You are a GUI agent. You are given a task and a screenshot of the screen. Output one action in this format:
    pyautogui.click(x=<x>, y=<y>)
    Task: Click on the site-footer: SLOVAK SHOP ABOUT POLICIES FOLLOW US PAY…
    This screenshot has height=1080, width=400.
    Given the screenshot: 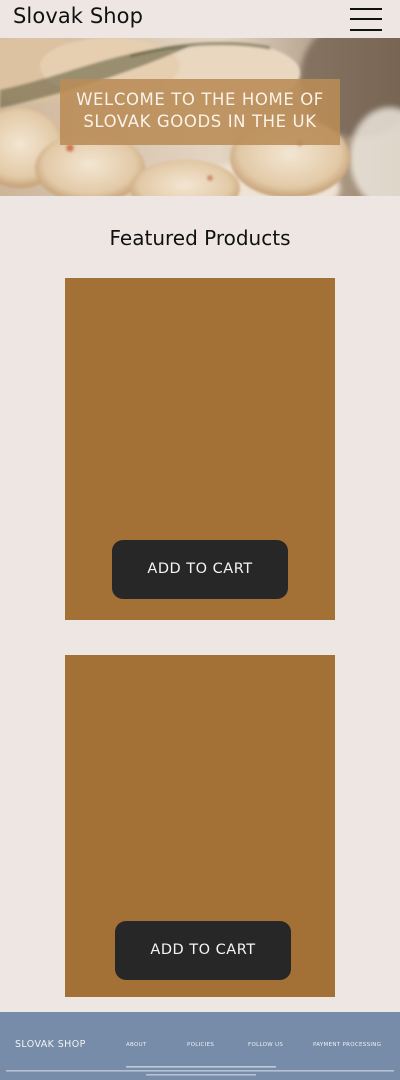 What is the action you would take?
    pyautogui.click(x=200, y=1046)
    